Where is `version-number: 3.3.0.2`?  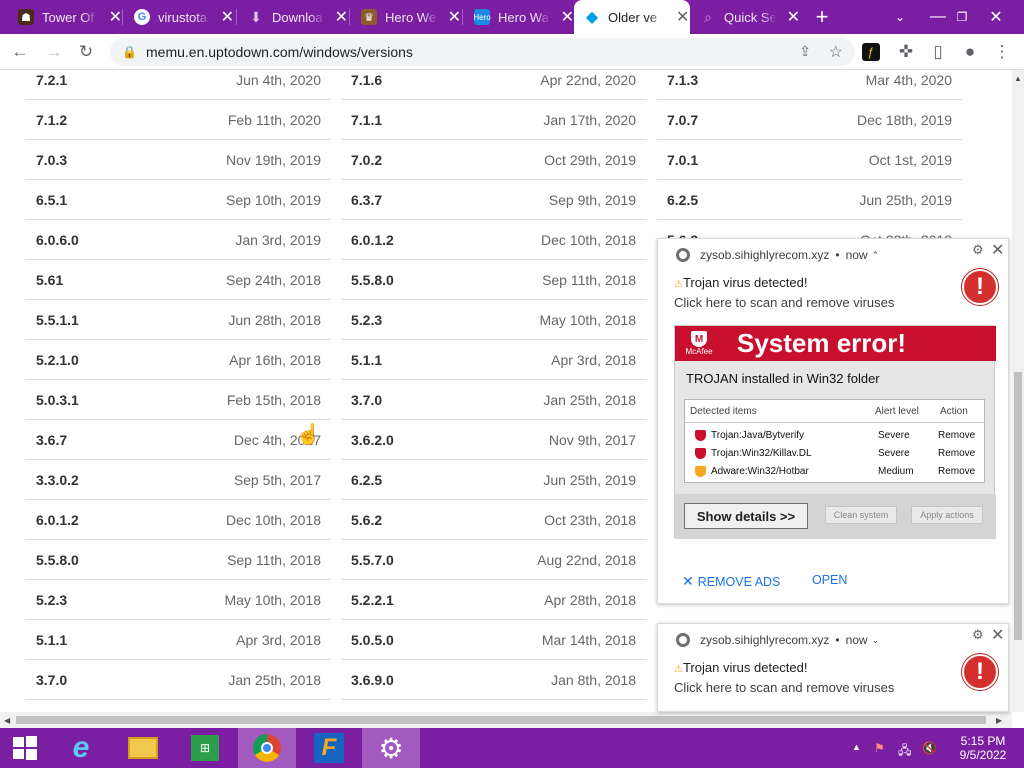
version-number: 3.3.0.2 is located at coordinates (57, 480).